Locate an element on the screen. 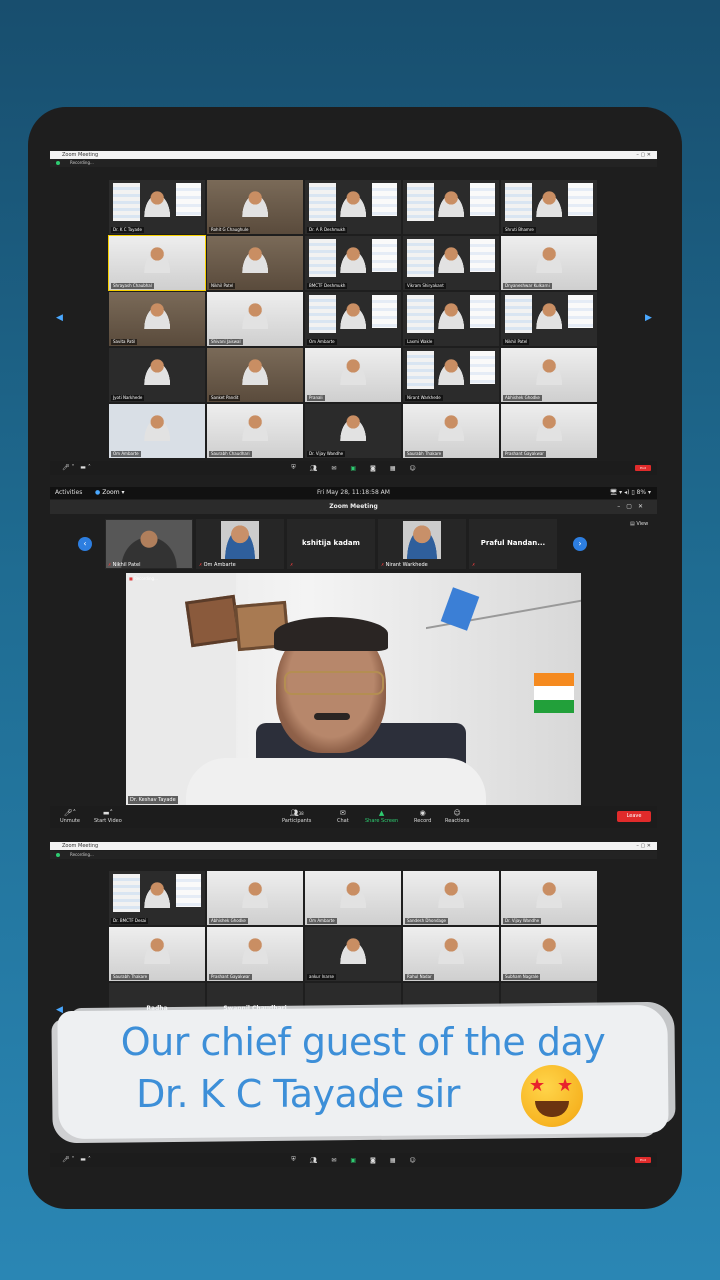  participant-tile: Laxmi Wakle is located at coordinates (451, 319).